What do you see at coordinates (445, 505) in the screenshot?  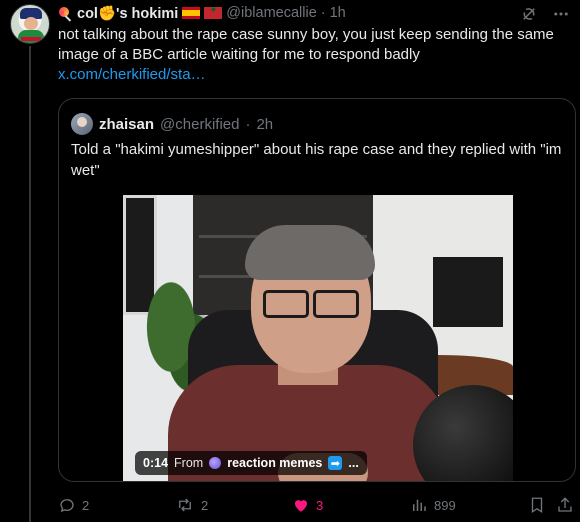 I see `views-count: 899` at bounding box center [445, 505].